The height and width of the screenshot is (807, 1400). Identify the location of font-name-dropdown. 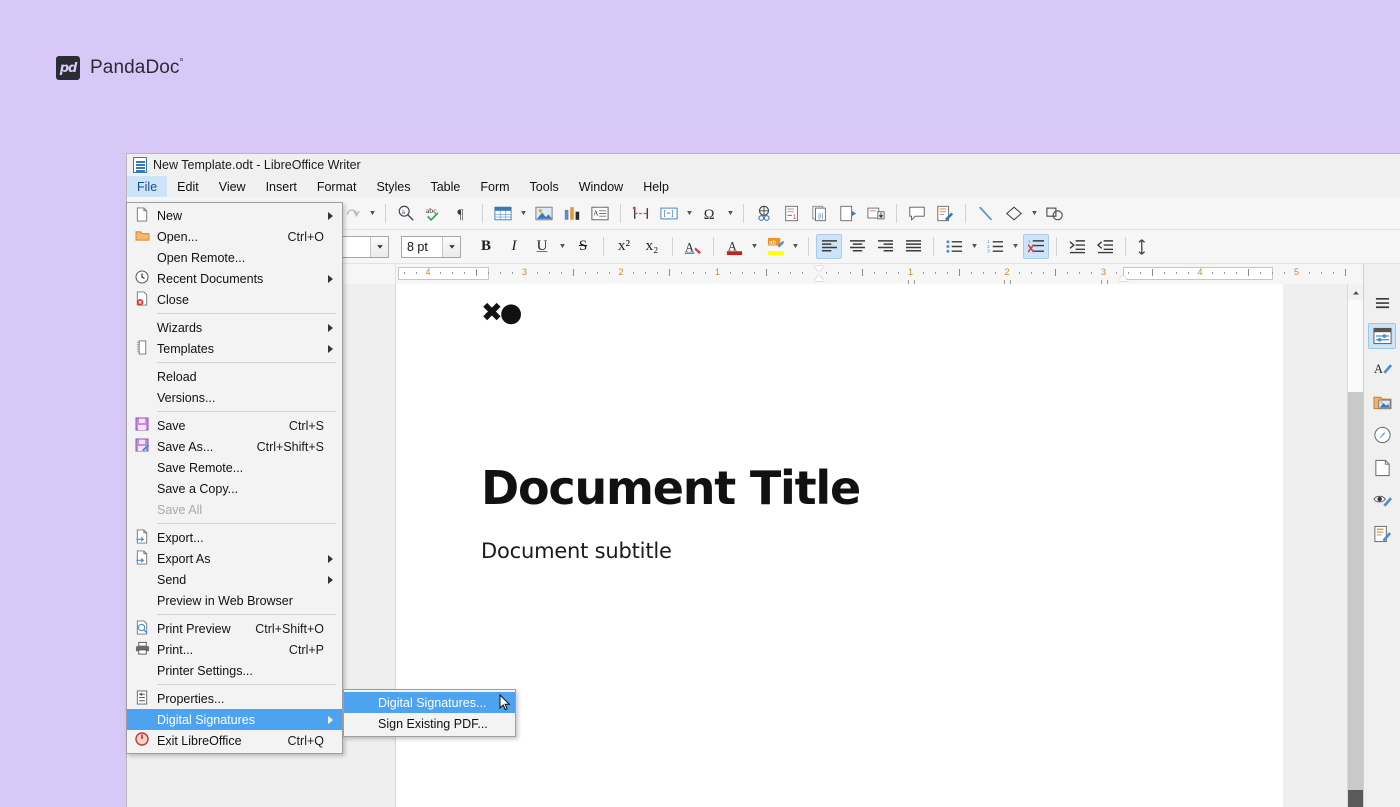
(379, 246).